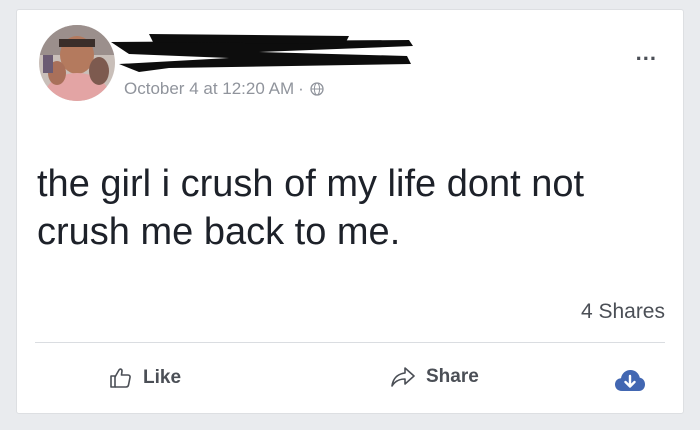 This screenshot has height=430, width=700. I want to click on share-button: Share, so click(434, 377).